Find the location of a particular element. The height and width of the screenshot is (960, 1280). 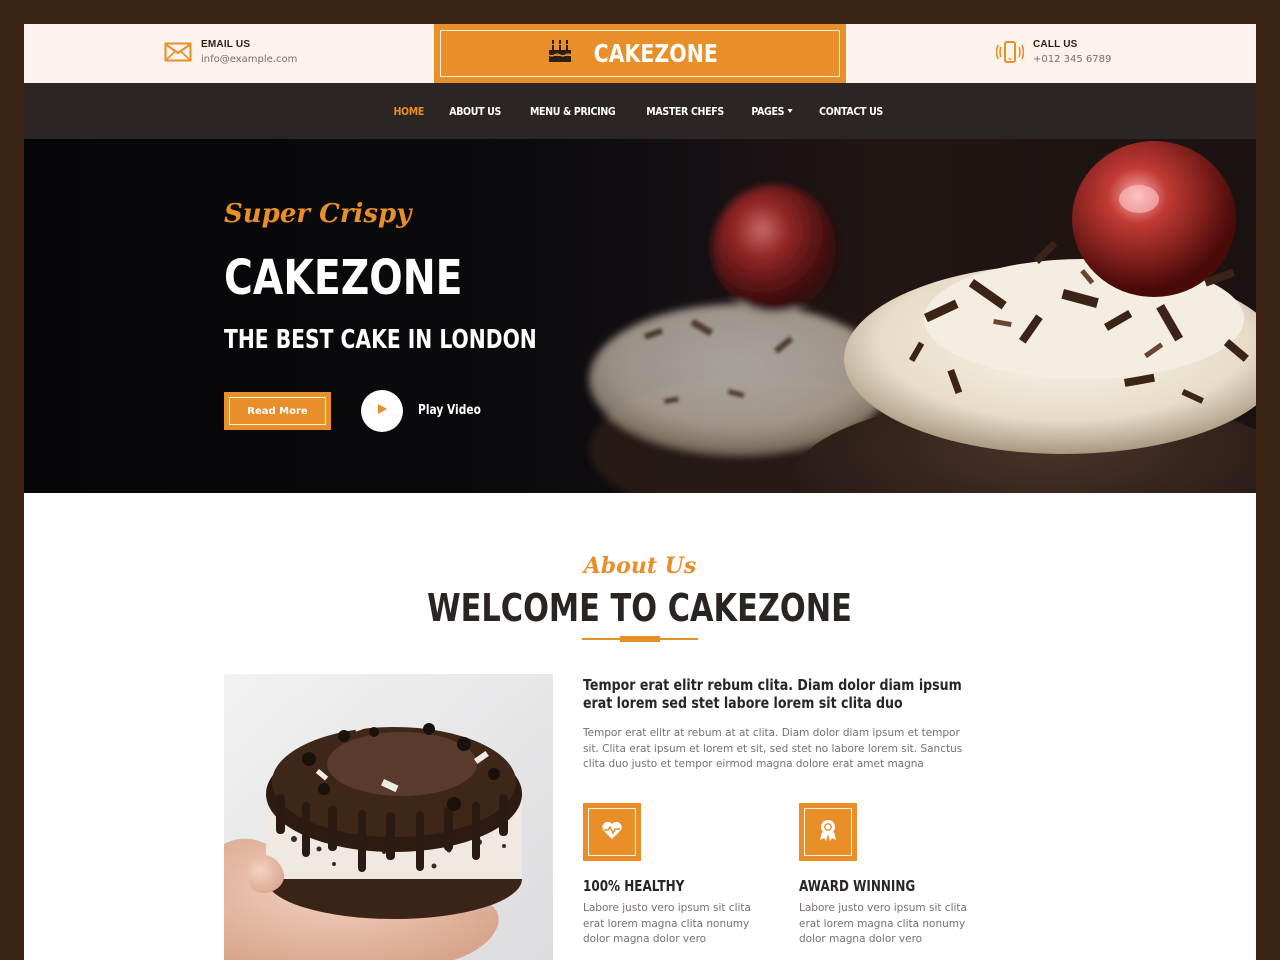

brand-name: CAKEZONE is located at coordinates (656, 53).